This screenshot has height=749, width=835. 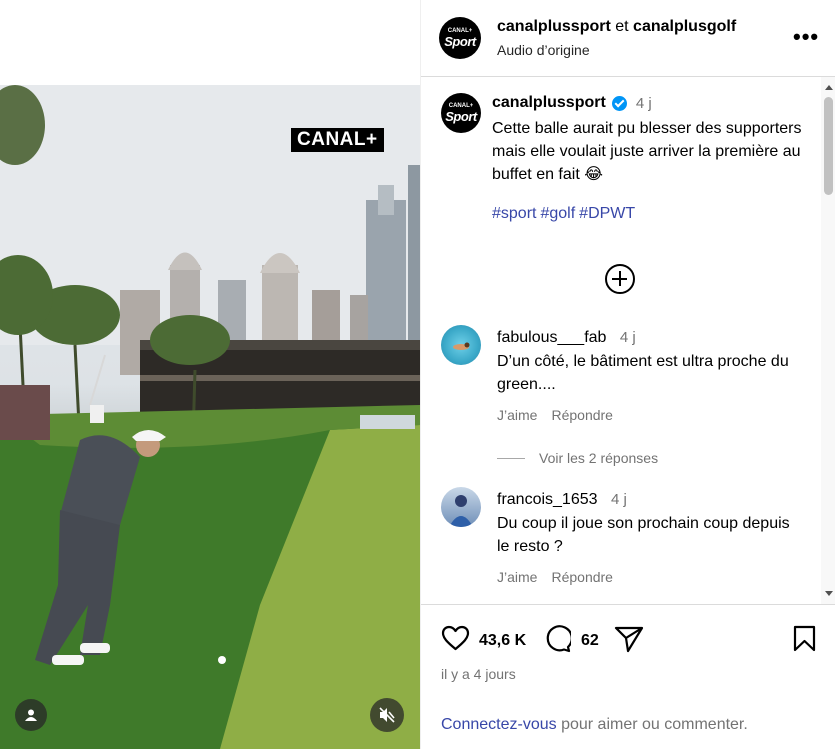 I want to click on avatar-person-image, so click(x=461, y=511).